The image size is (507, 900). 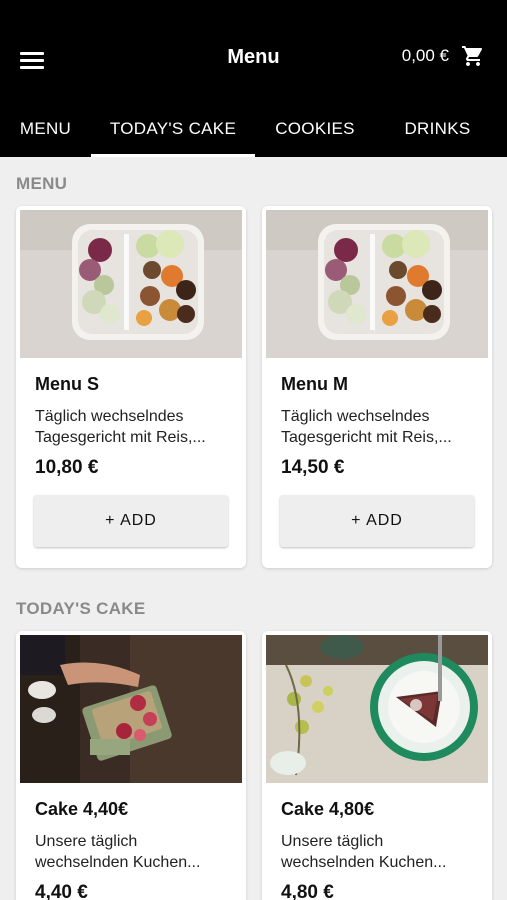 I want to click on tab-drinks: DRINKS, so click(x=437, y=128).